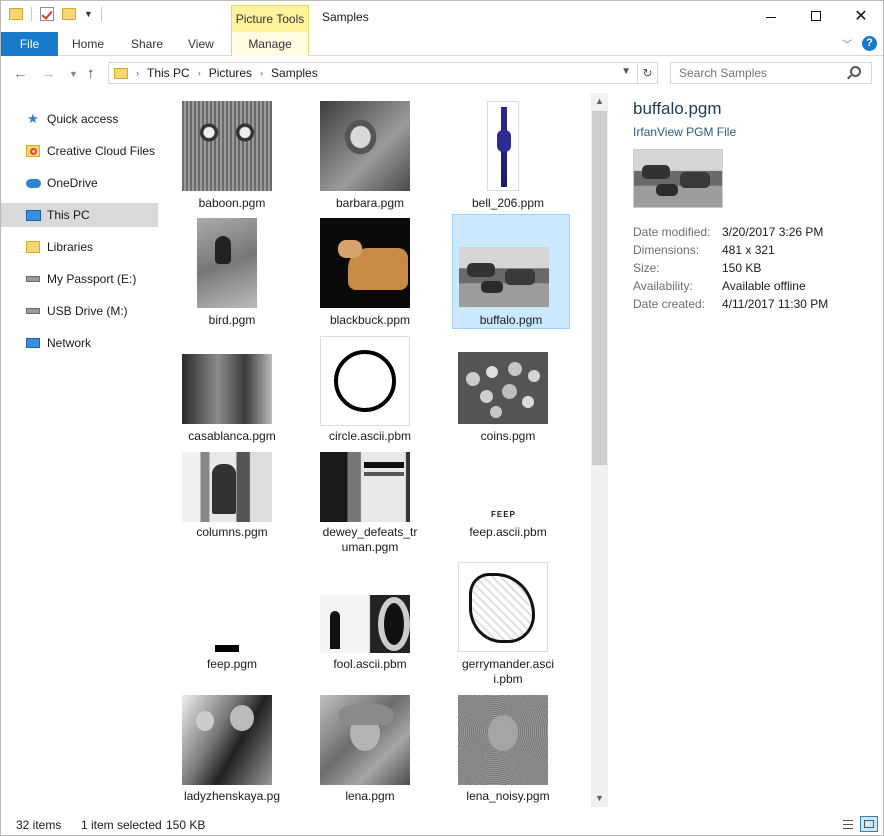 The width and height of the screenshot is (884, 836). I want to click on sidebar-item-this-pc: This PC, so click(79, 215).